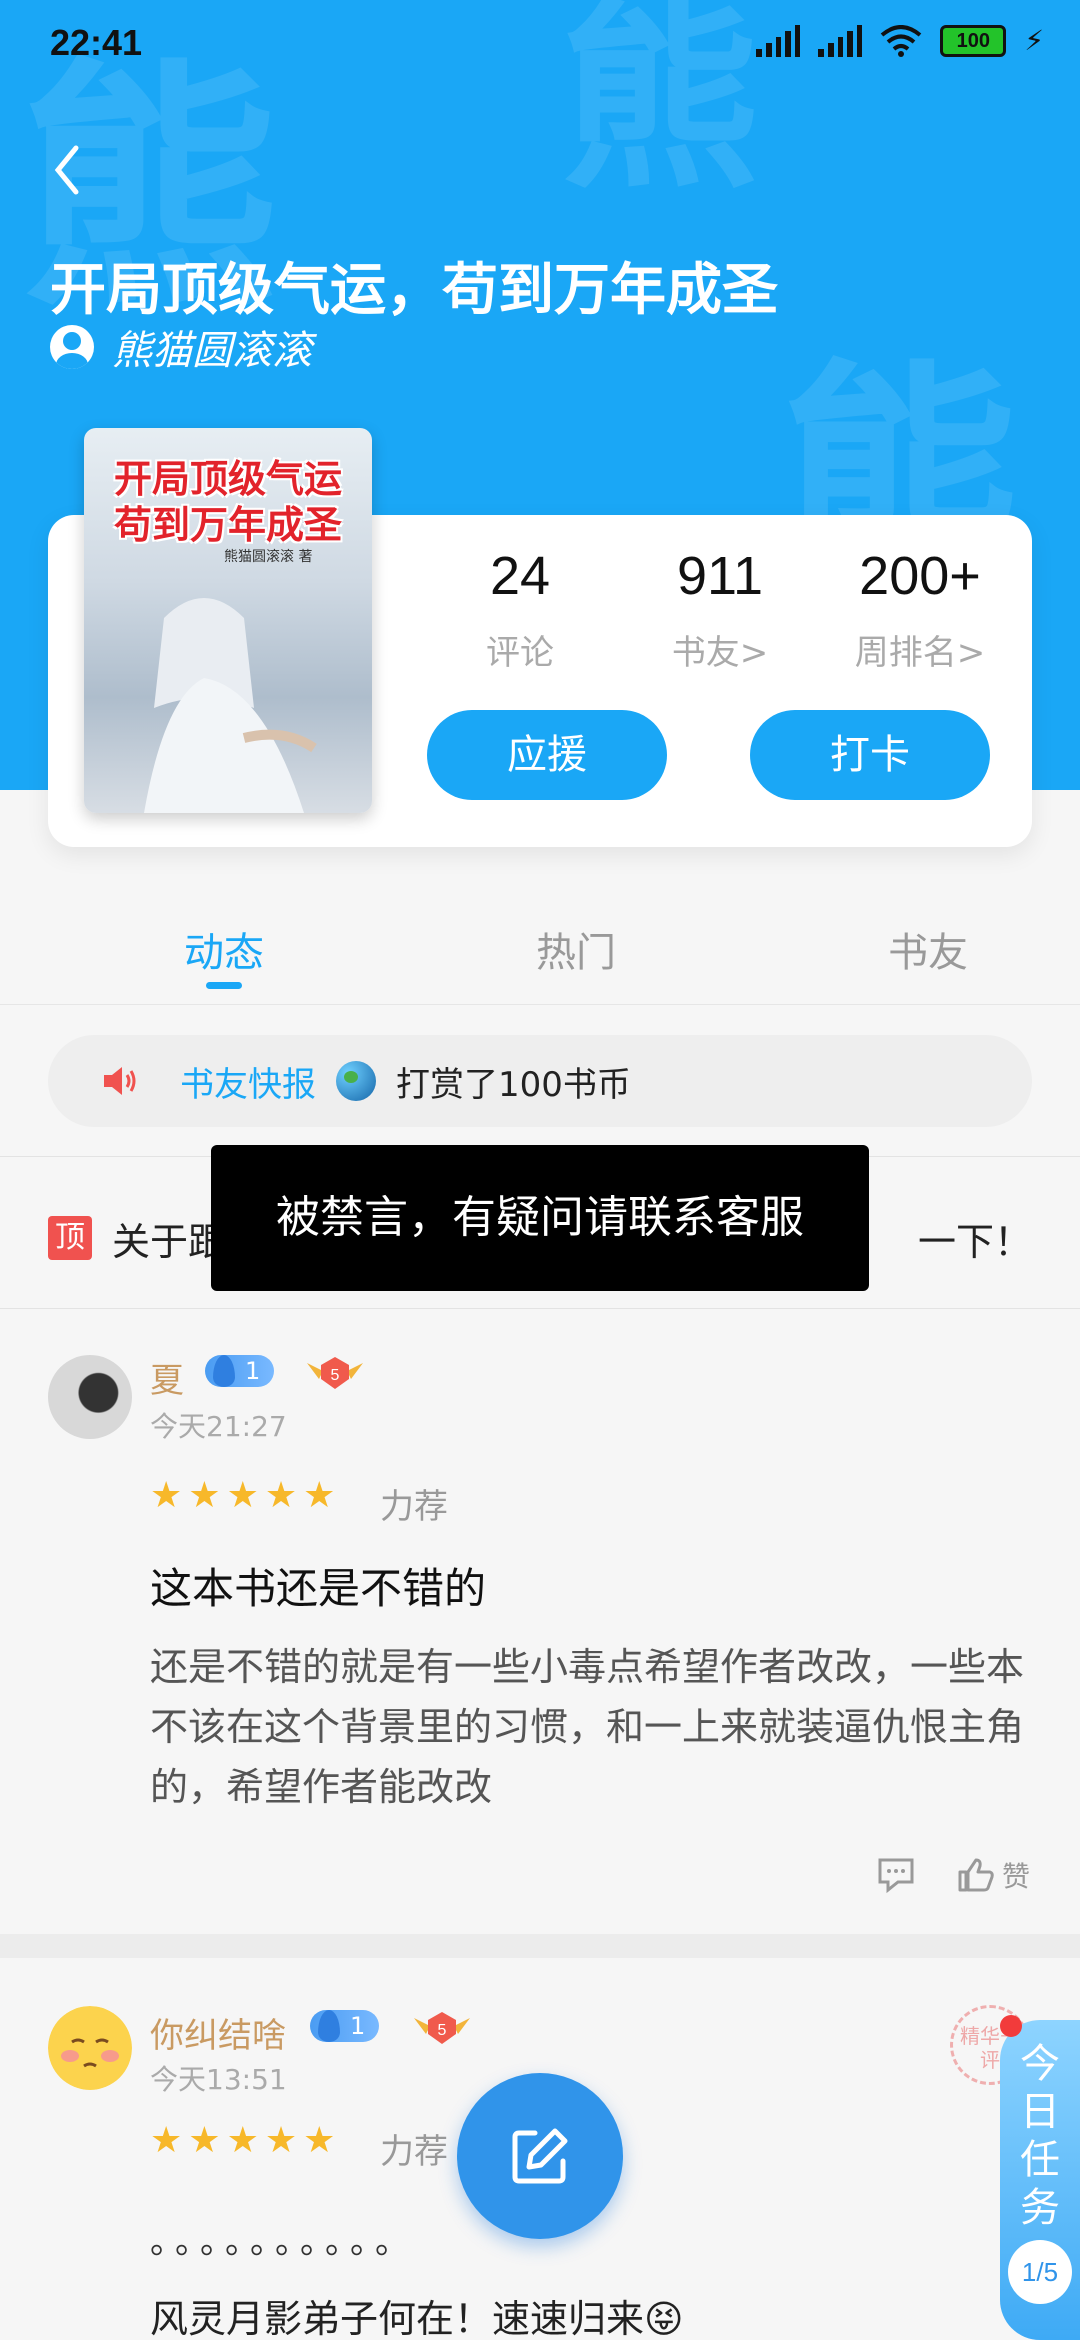 This screenshot has height=2340, width=1080. Describe the element at coordinates (547, 755) in the screenshot. I see `support-button: 应援` at that location.